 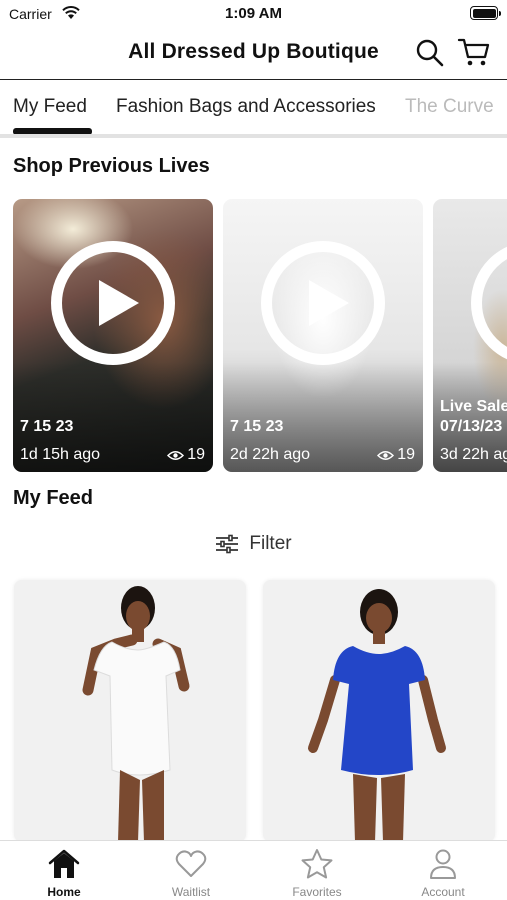 What do you see at coordinates (253, 870) in the screenshot?
I see `bottom-tab-bar: Home Waitlist Favorites Account` at bounding box center [253, 870].